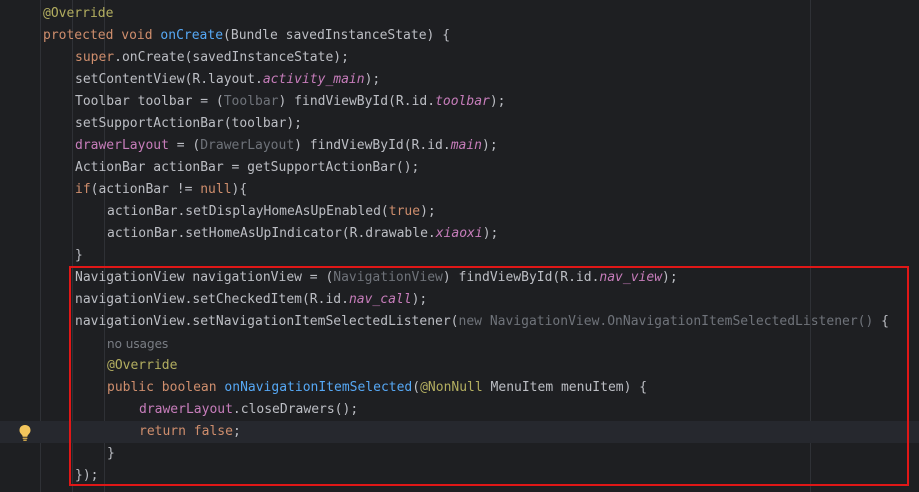 This screenshot has width=919, height=492. What do you see at coordinates (192, 35) in the screenshot?
I see `code-token: onCreate` at bounding box center [192, 35].